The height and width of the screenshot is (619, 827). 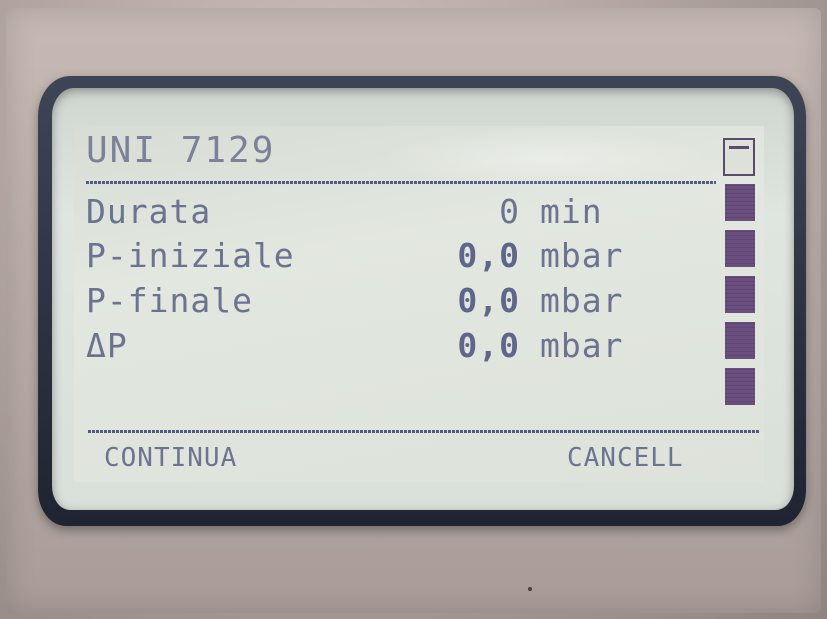 I want to click on title-divider, so click(x=401, y=182).